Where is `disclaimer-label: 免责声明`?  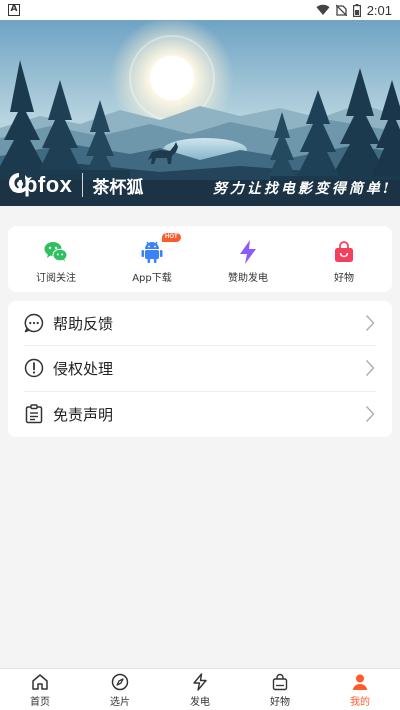
disclaimer-label: 免责声明 is located at coordinates (83, 414).